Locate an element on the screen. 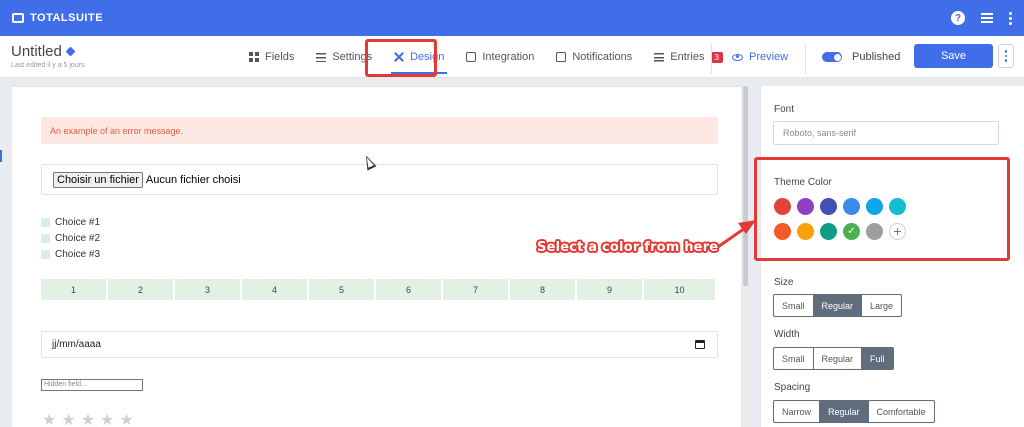  save-button: Save is located at coordinates (953, 56).